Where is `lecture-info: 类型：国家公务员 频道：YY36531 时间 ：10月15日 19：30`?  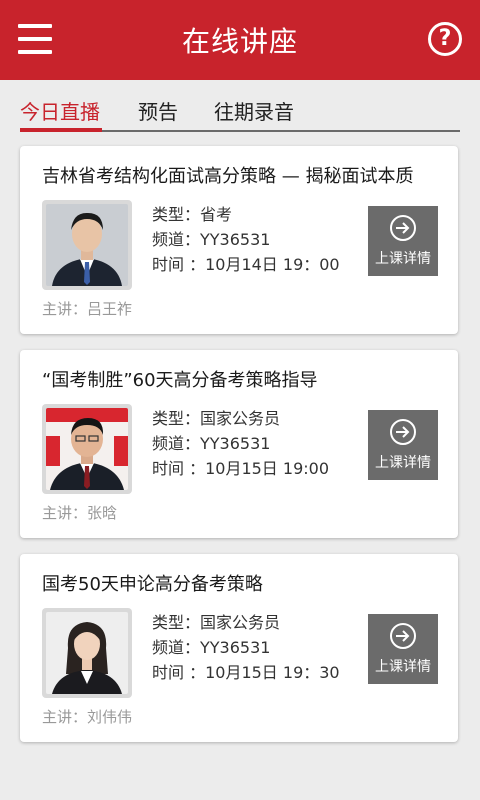 lecture-info: 类型：国家公务员 频道：YY36531 时间 ：10月15日 19：30 is located at coordinates (246, 647).